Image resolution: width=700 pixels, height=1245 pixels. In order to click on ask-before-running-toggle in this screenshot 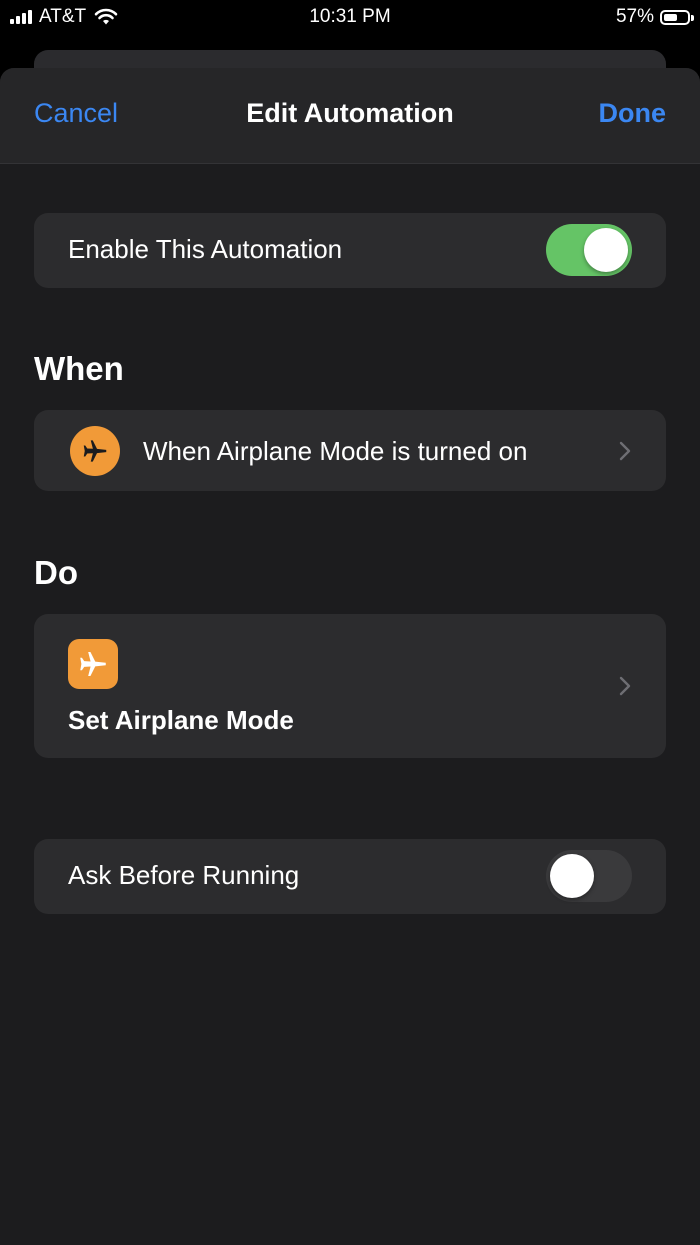, I will do `click(589, 876)`.